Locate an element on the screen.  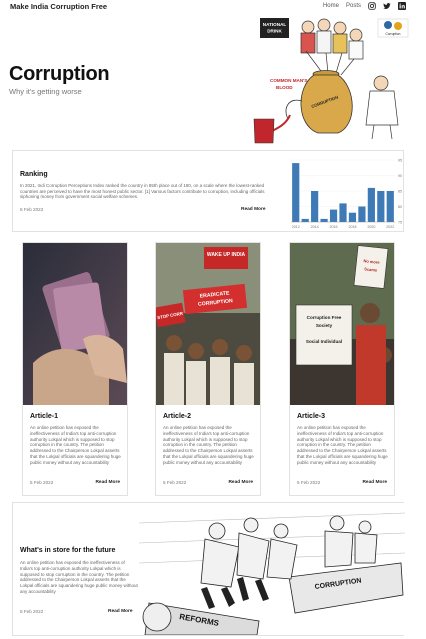
article-2-date: 5 Feb 2022 is located at coordinates (175, 482).